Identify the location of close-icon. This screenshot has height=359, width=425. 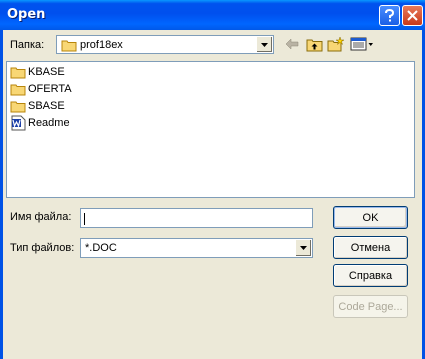
(412, 15).